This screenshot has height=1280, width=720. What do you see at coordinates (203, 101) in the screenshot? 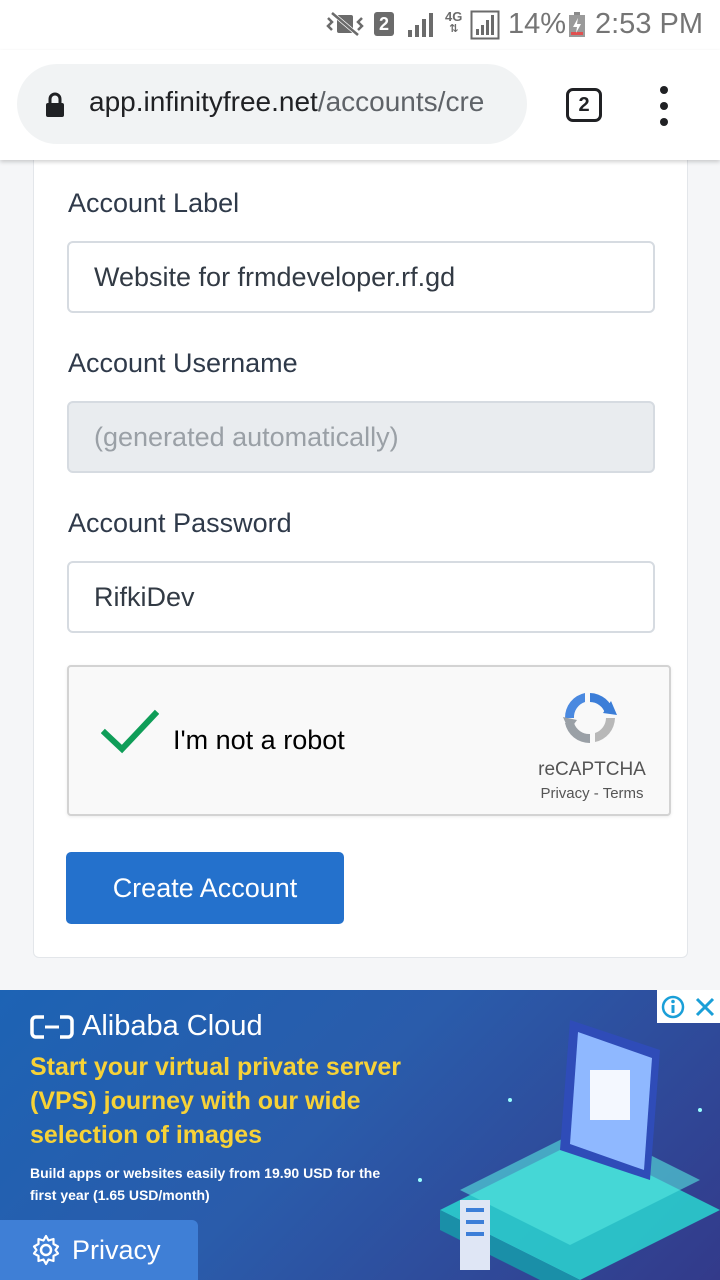
I see `url-host: app.infinityfree.net` at bounding box center [203, 101].